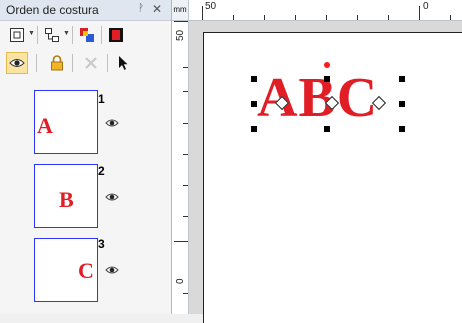 The height and width of the screenshot is (323, 462). What do you see at coordinates (180, 167) in the screenshot?
I see `vertical-ruler: 50 0` at bounding box center [180, 167].